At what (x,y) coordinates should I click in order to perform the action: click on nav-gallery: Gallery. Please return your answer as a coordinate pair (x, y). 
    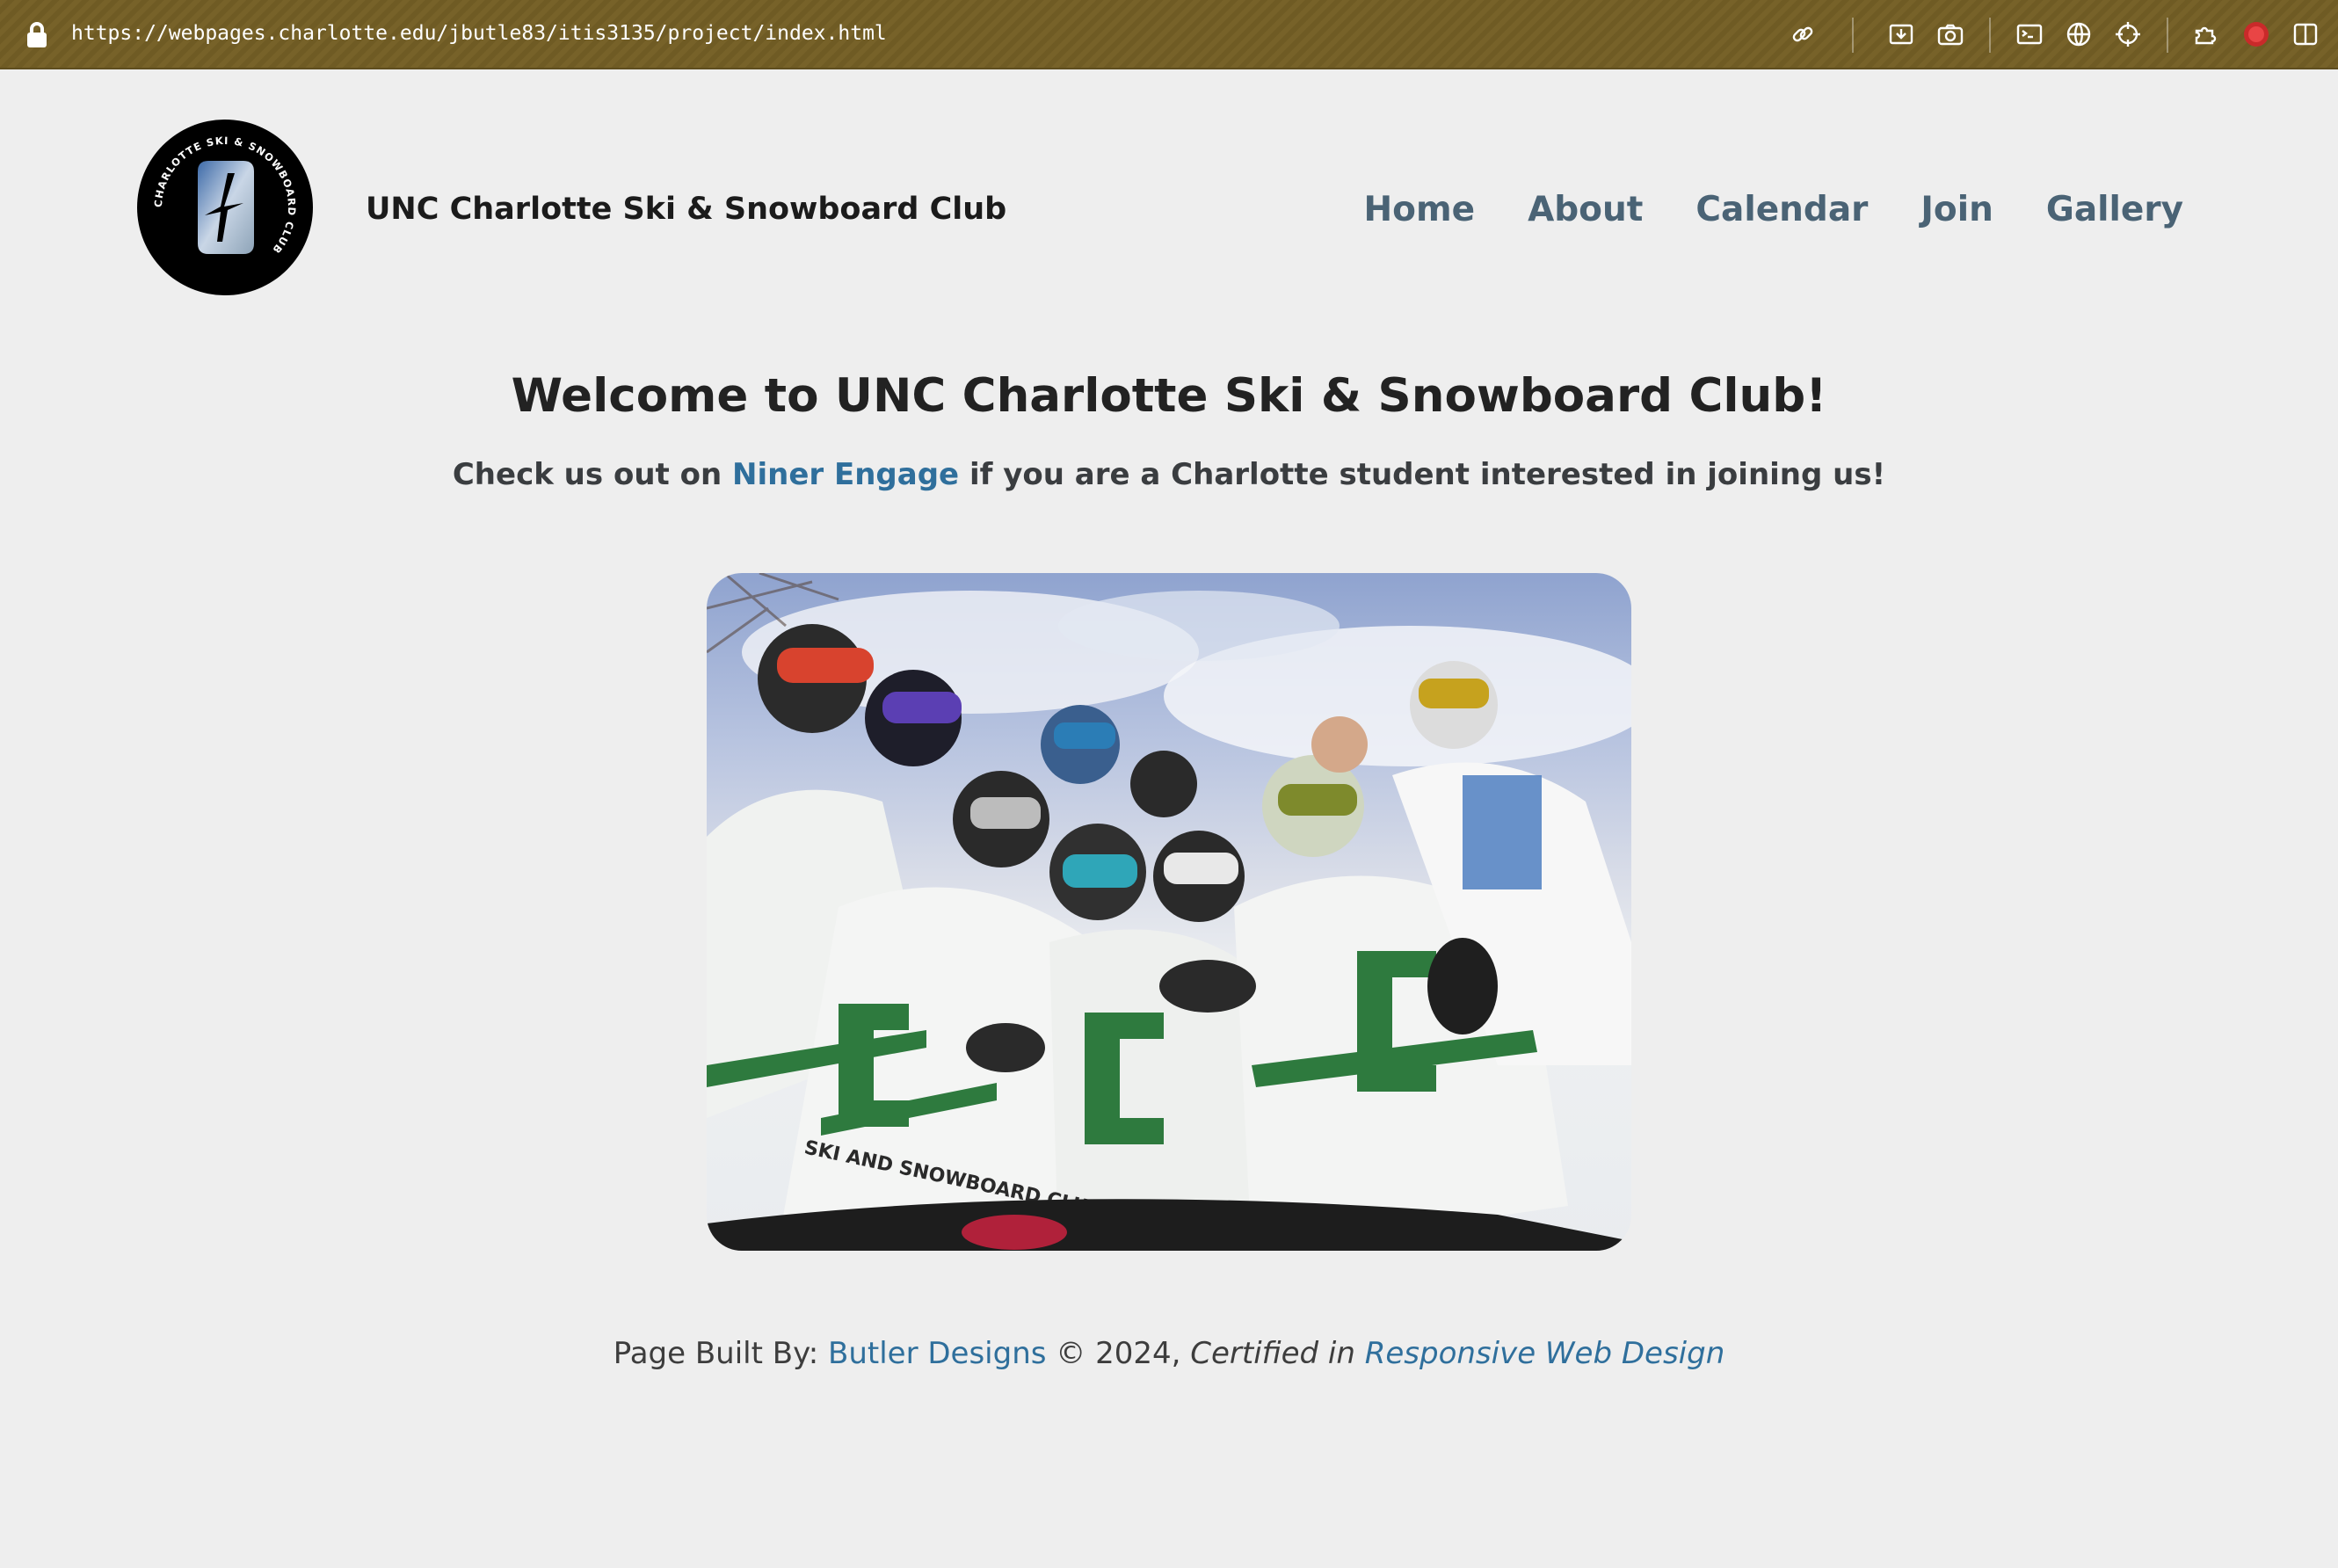
    Looking at the image, I should click on (2114, 209).